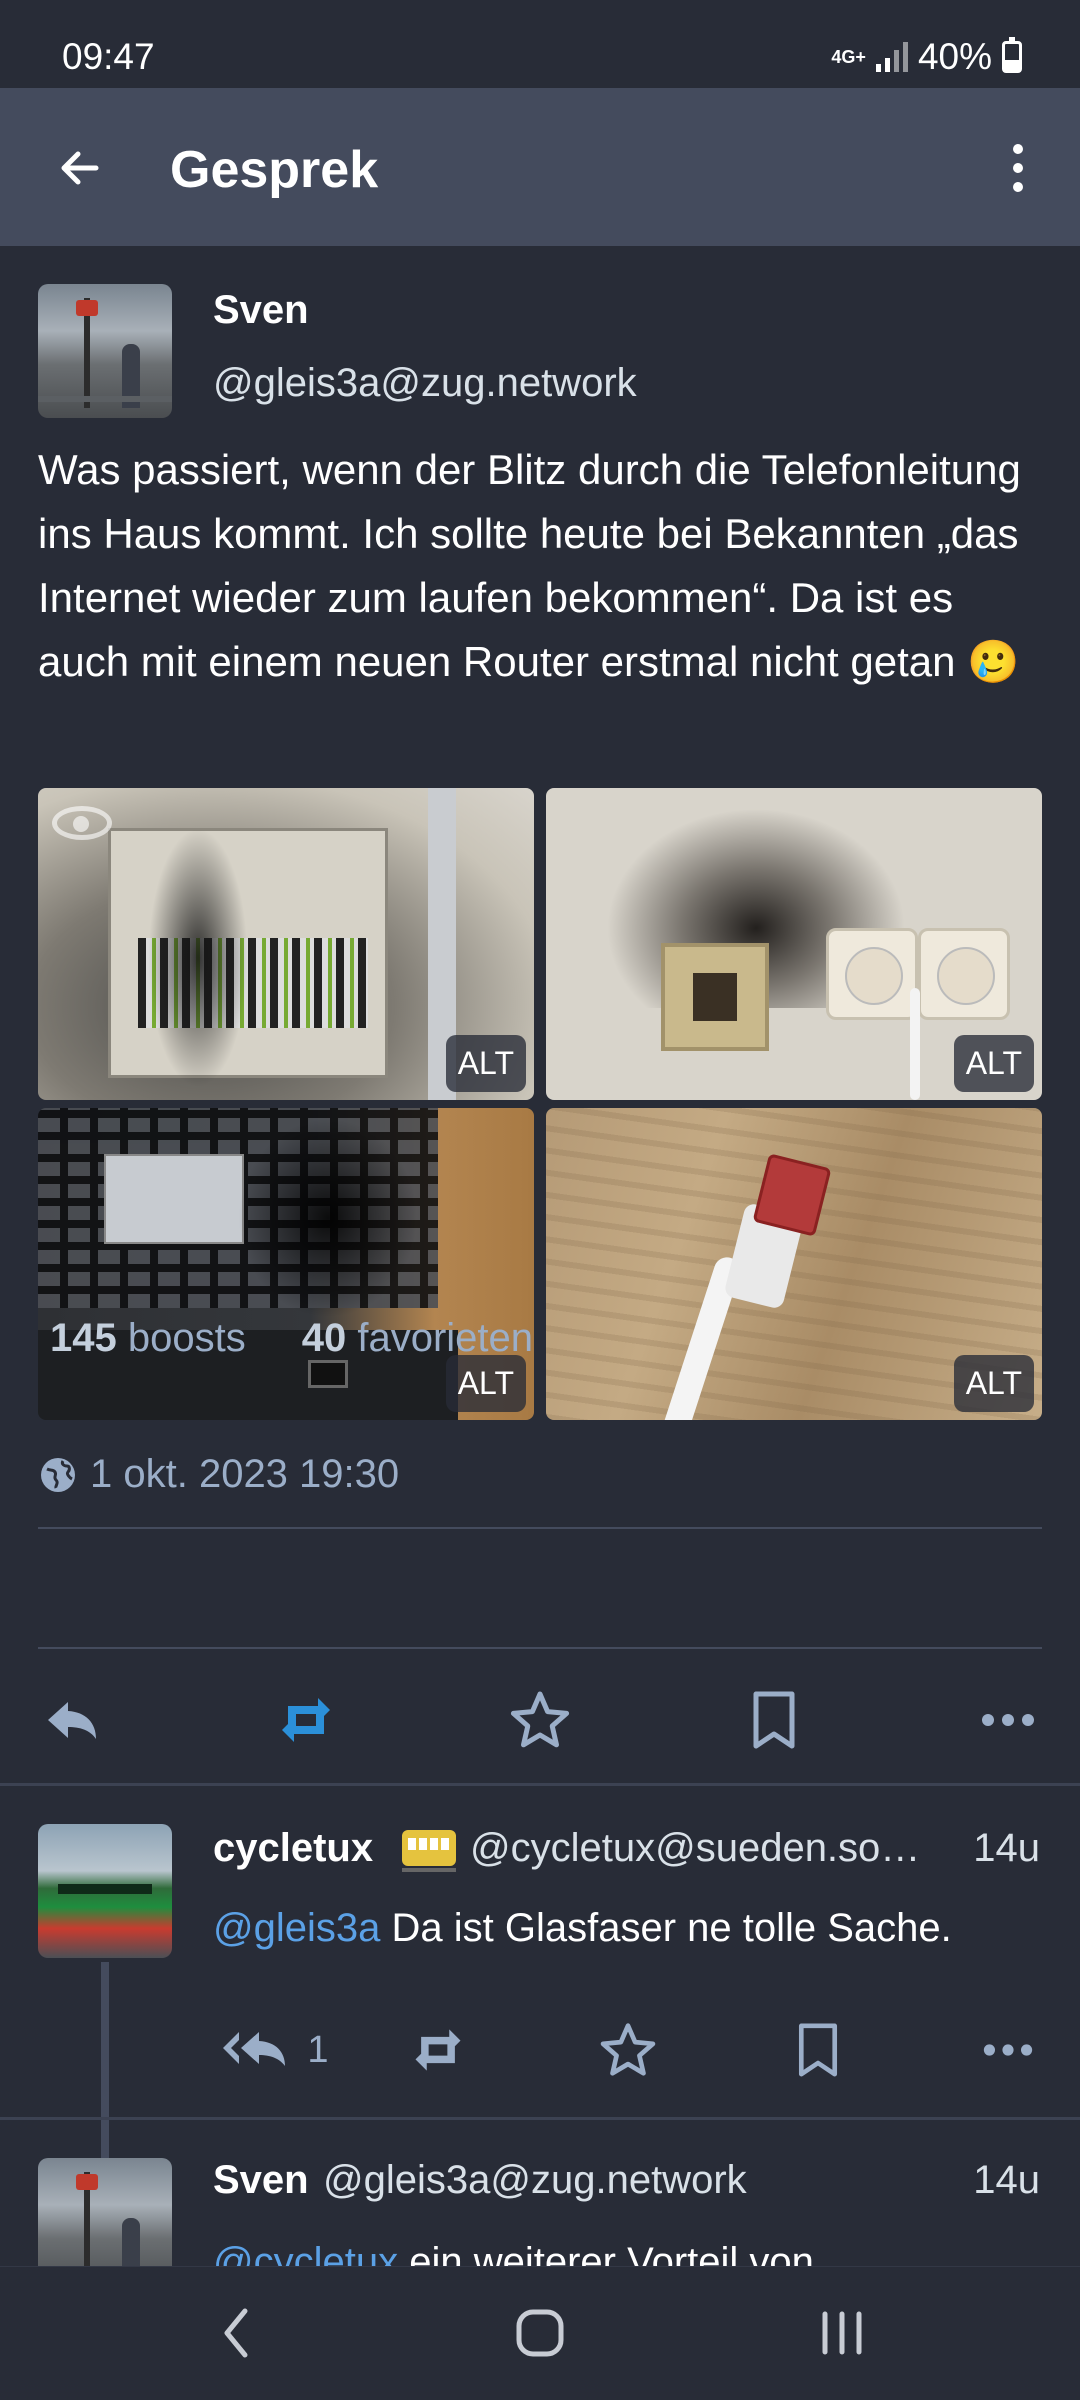  What do you see at coordinates (318, 2049) in the screenshot?
I see `reply-count: 1` at bounding box center [318, 2049].